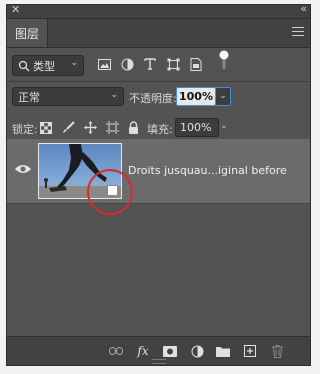 This screenshot has height=374, width=320. Describe the element at coordinates (170, 351) in the screenshot. I see `add-mask-icon` at that location.